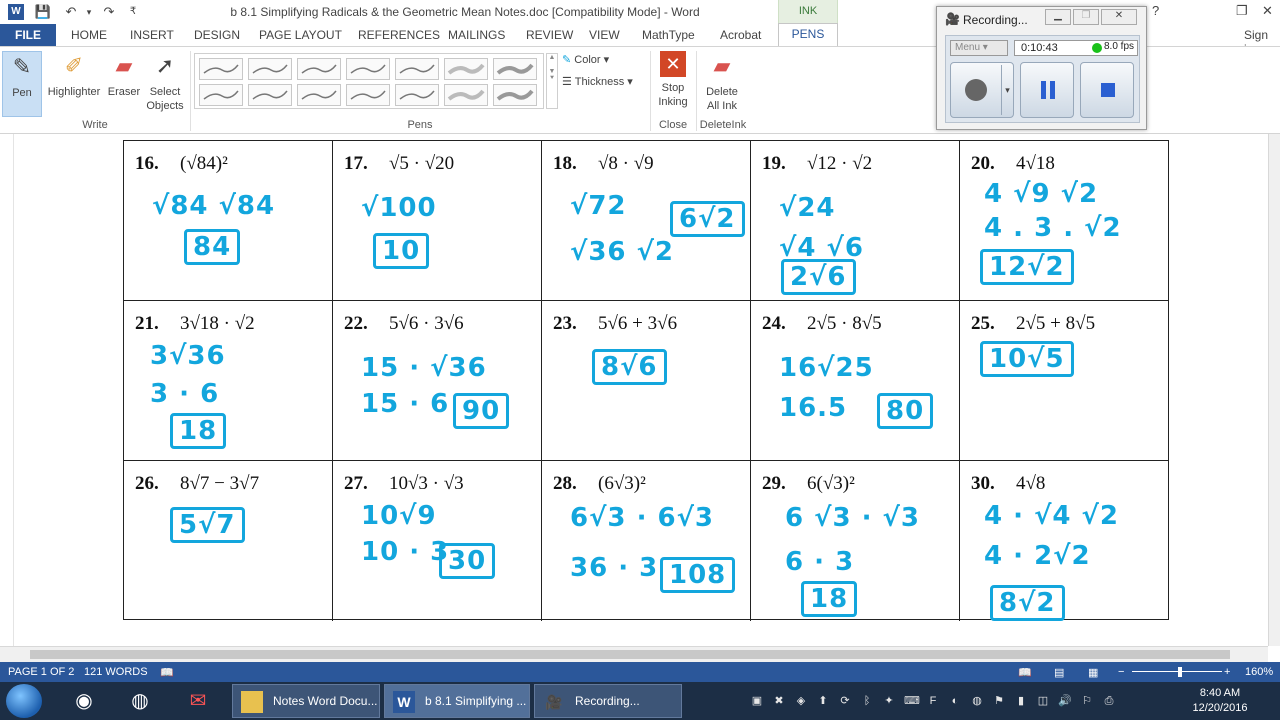  I want to click on tab-insert: INSERT, so click(152, 35).